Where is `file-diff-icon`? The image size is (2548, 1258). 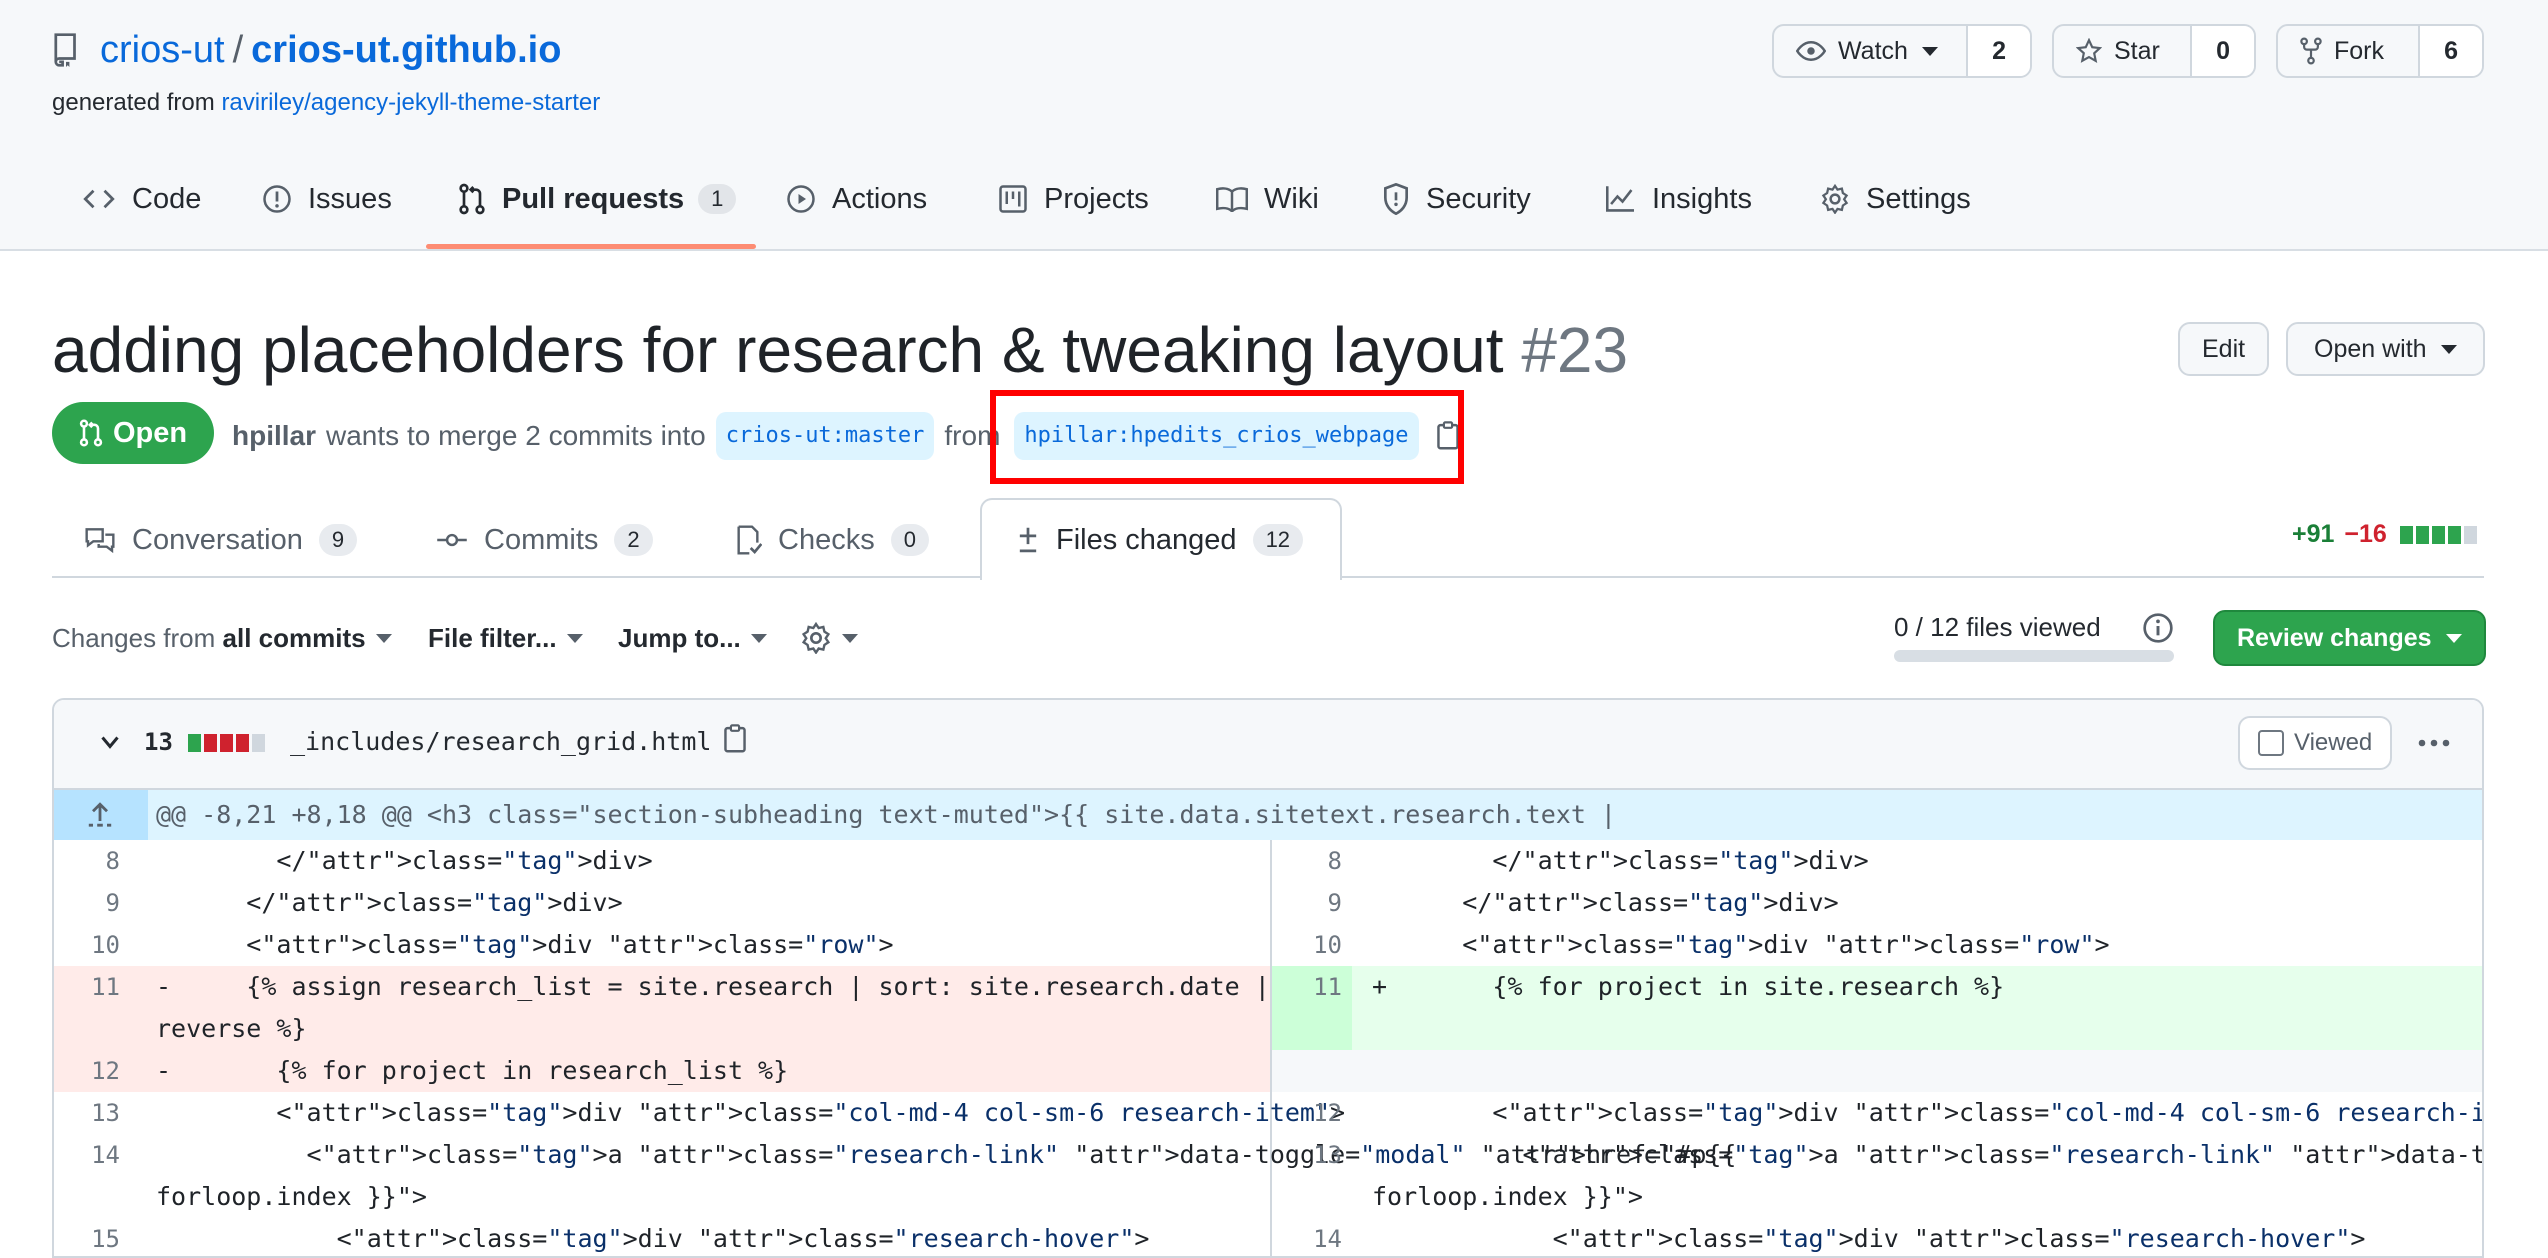 file-diff-icon is located at coordinates (1028, 540).